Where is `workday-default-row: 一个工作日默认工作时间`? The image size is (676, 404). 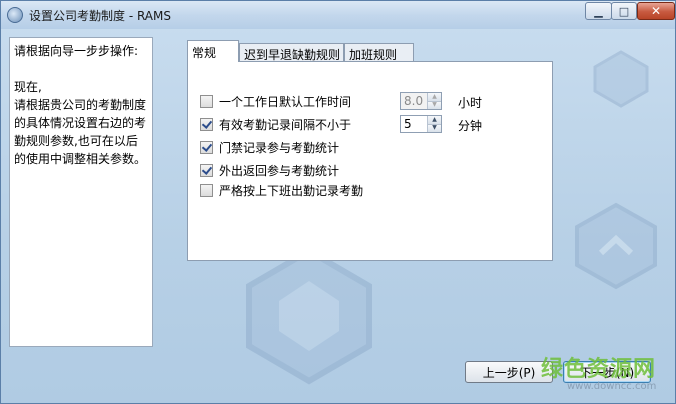
workday-default-row: 一个工作日默认工作时间 is located at coordinates (275, 101).